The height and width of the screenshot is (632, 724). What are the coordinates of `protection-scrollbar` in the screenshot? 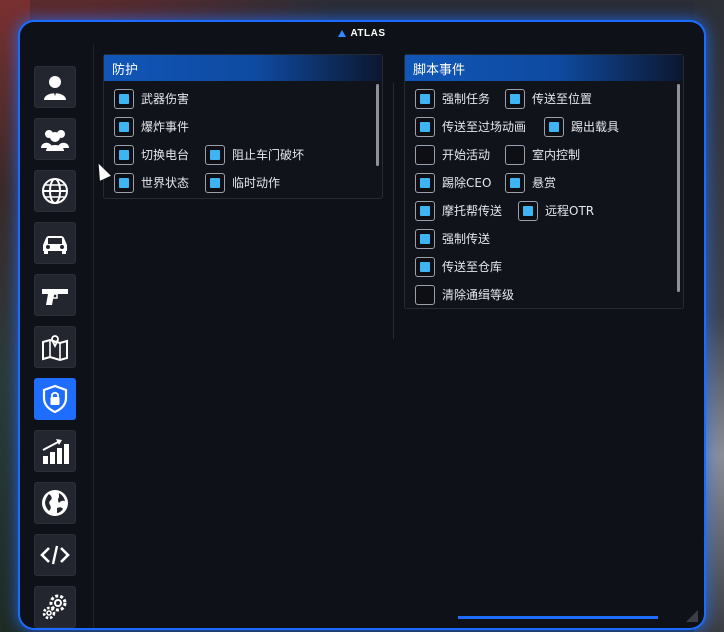 It's located at (377, 125).